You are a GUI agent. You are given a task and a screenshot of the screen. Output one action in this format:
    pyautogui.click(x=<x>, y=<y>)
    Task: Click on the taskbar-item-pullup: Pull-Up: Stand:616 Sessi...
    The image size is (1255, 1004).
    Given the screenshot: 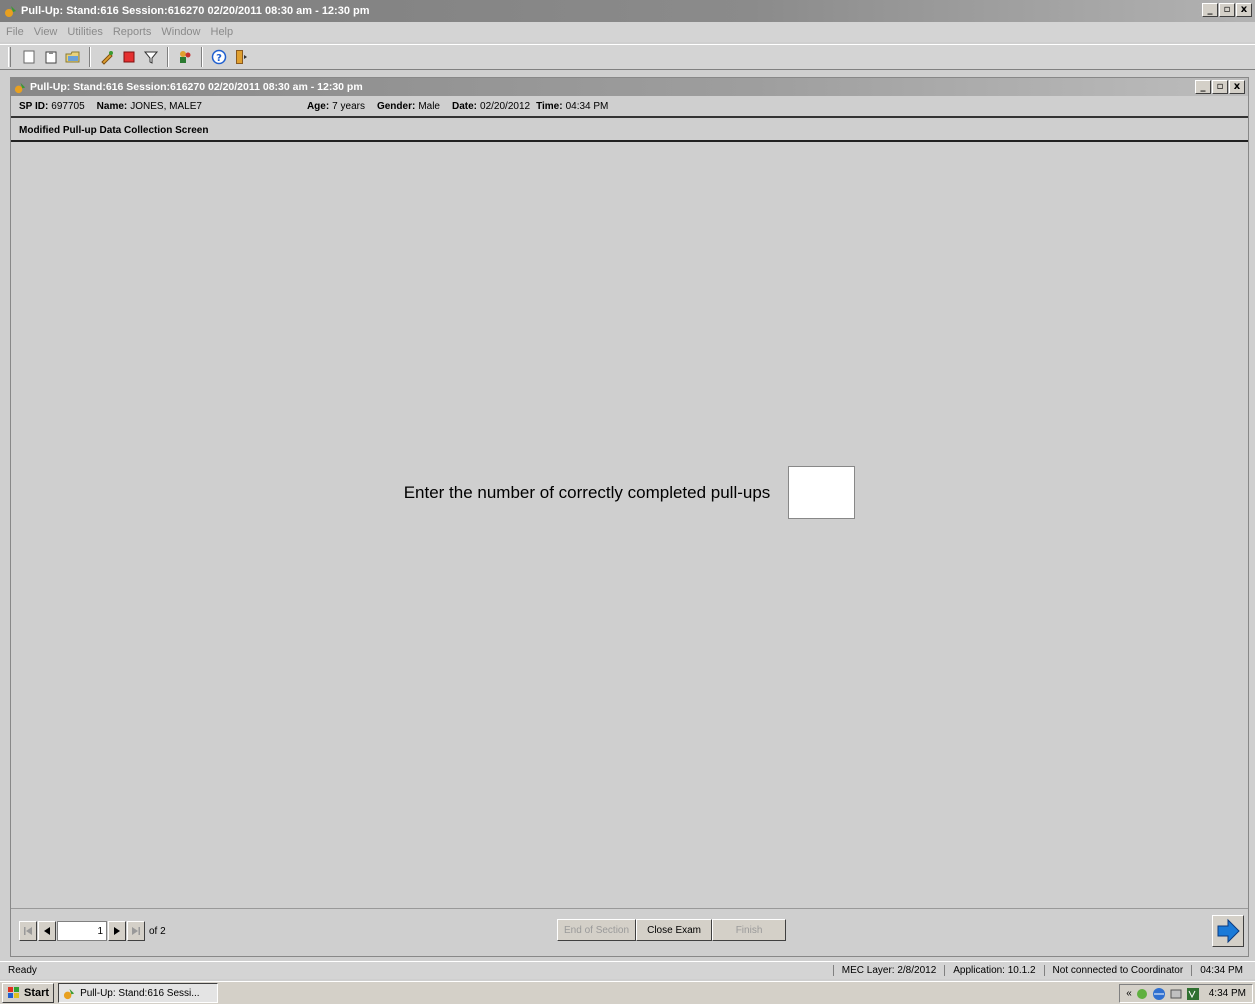 What is the action you would take?
    pyautogui.click(x=138, y=993)
    